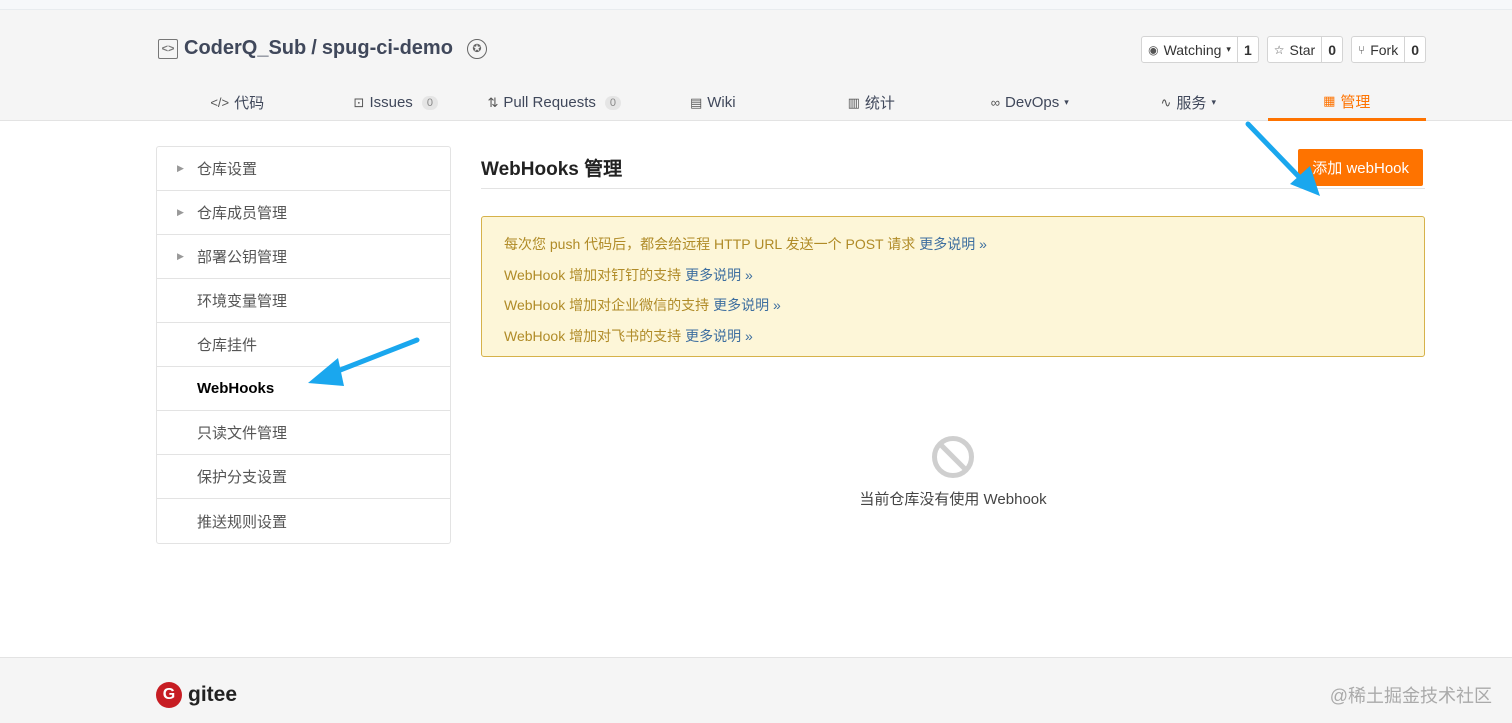  I want to click on sidebar-item-push-rules: 推送规则设置, so click(303, 521).